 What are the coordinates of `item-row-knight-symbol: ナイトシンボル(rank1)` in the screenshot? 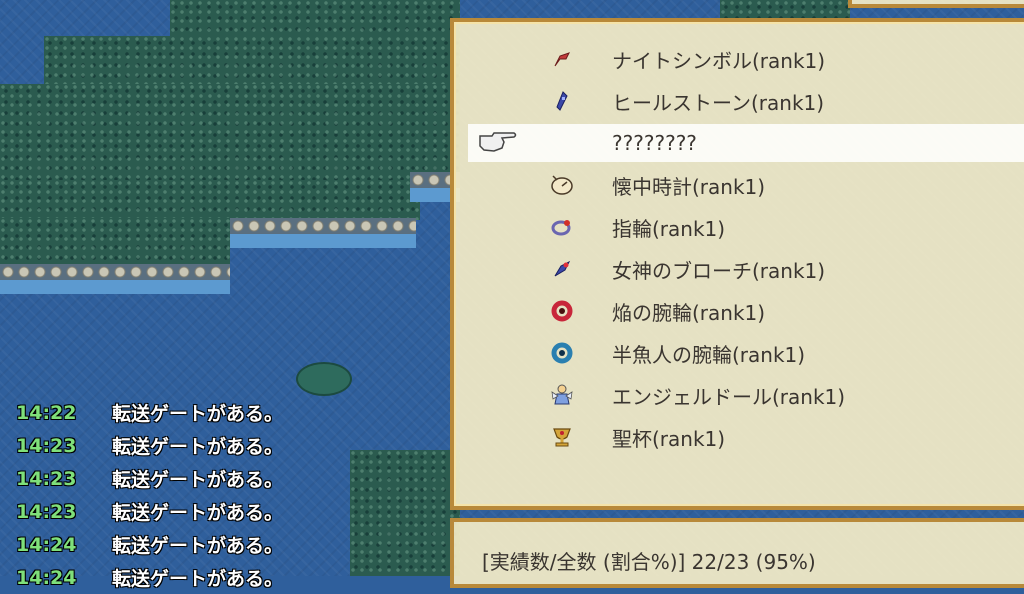 It's located at (739, 59).